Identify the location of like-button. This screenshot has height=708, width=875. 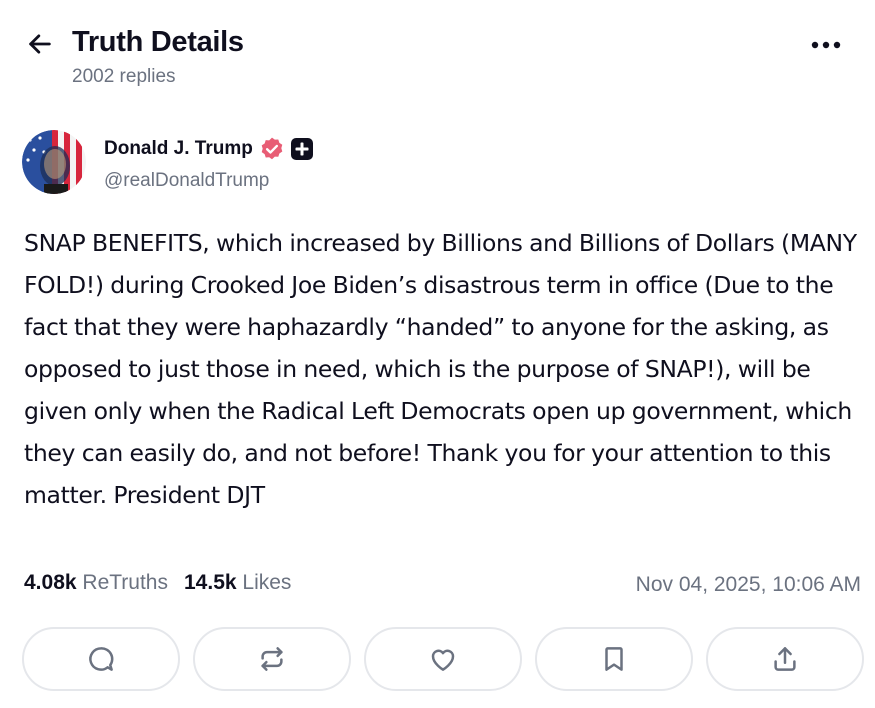
(443, 659).